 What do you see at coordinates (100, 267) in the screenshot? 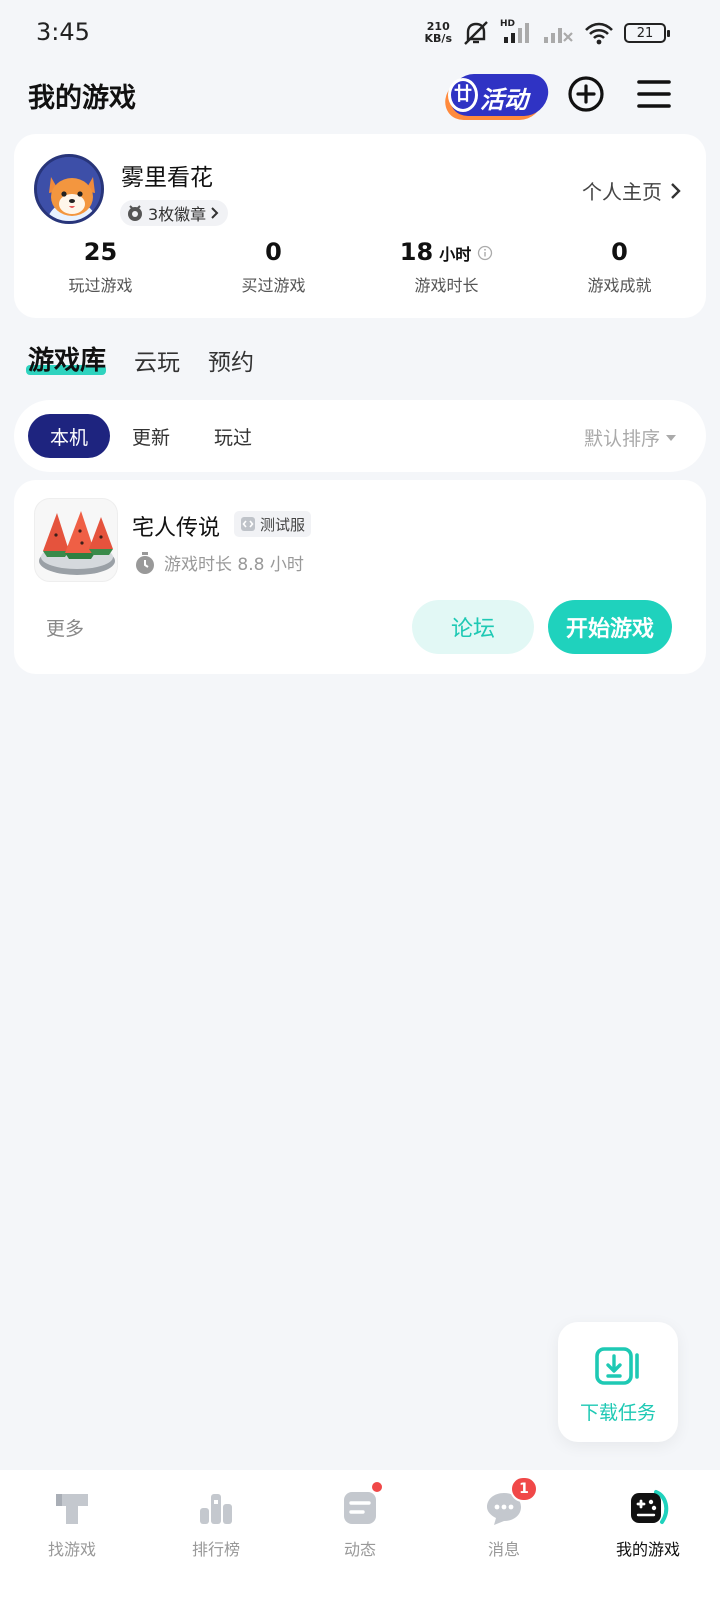
I see `stat-played-games: 25 玩过游戏` at bounding box center [100, 267].